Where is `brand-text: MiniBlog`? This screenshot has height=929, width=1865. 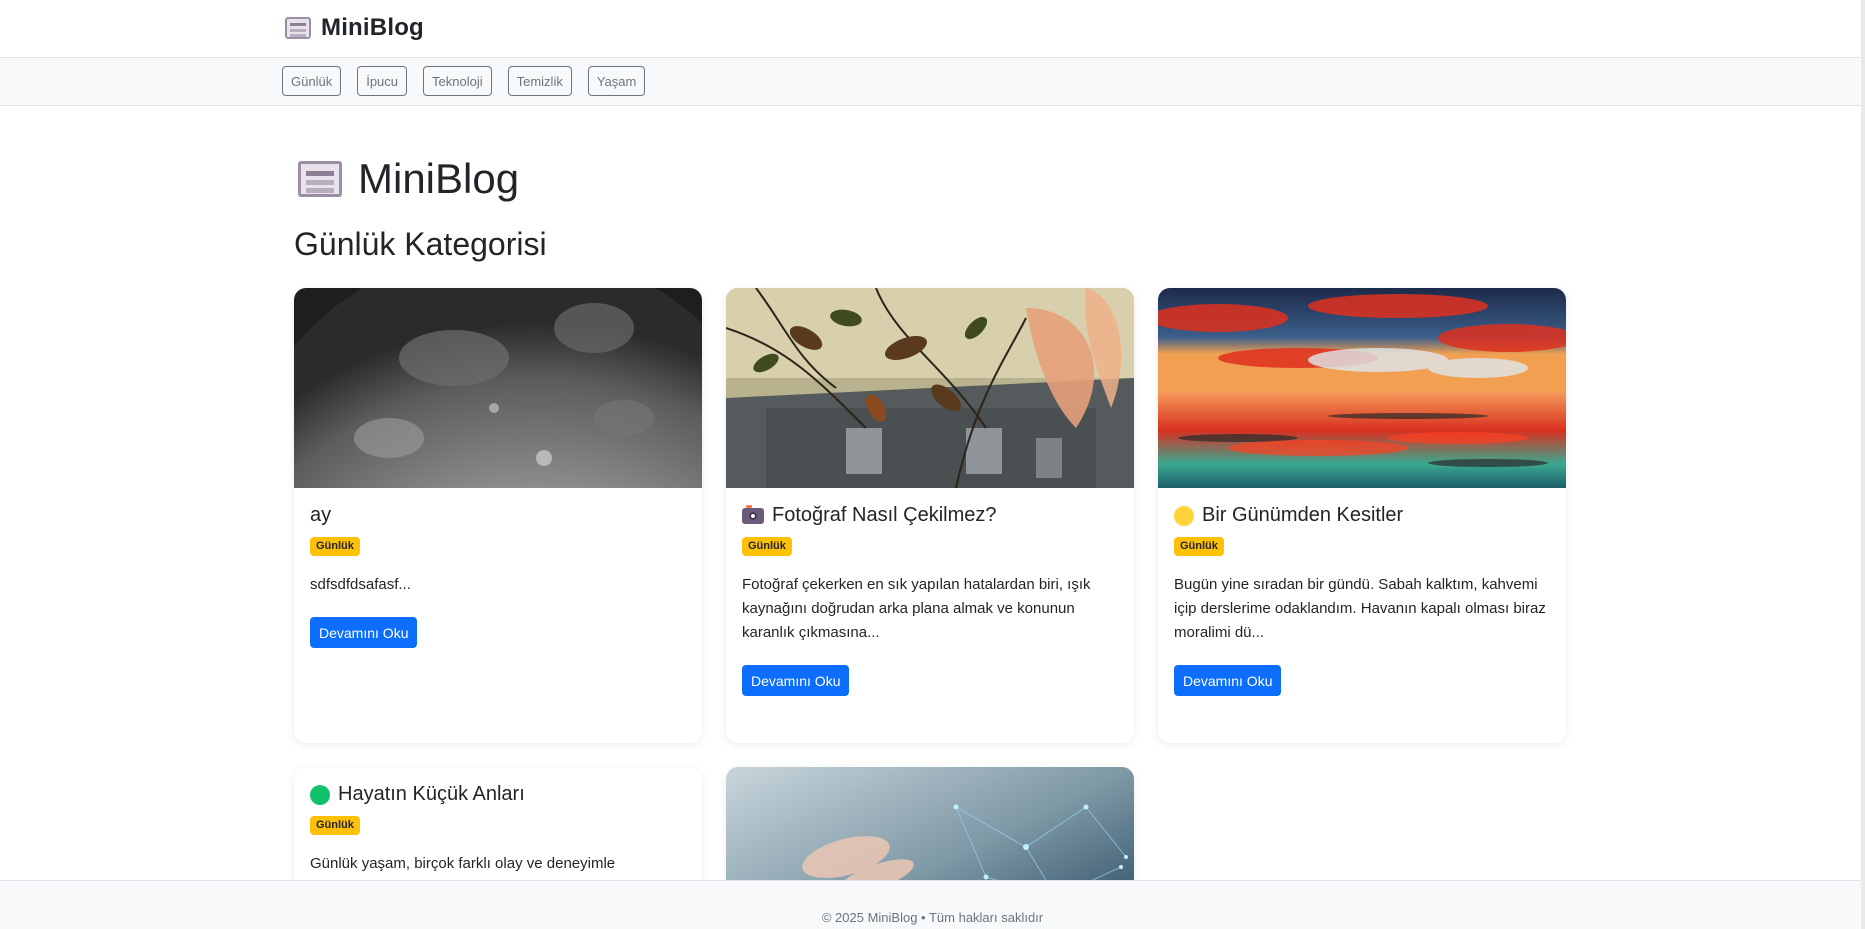 brand-text: MiniBlog is located at coordinates (372, 27).